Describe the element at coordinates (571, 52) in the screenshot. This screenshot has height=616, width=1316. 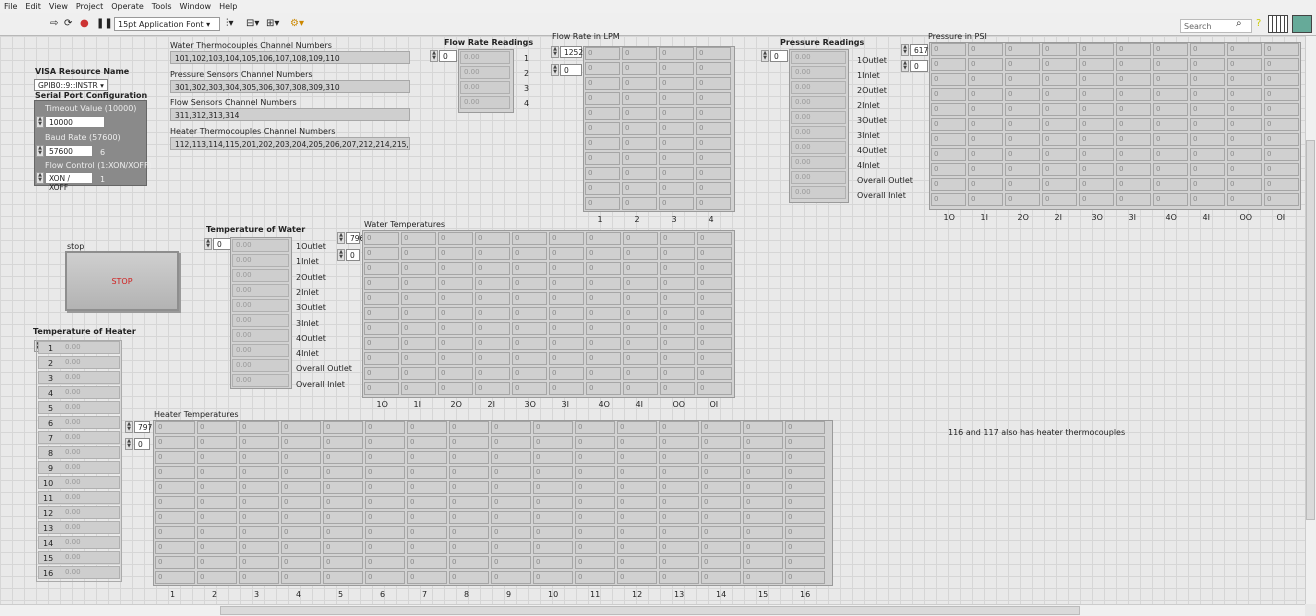
I see `flow-lpm-row-index: 1252` at that location.